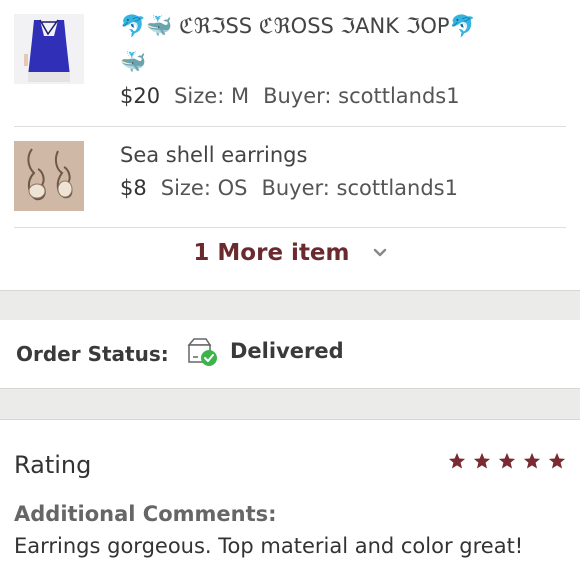  Describe the element at coordinates (133, 188) in the screenshot. I see `item-price: $8` at that location.